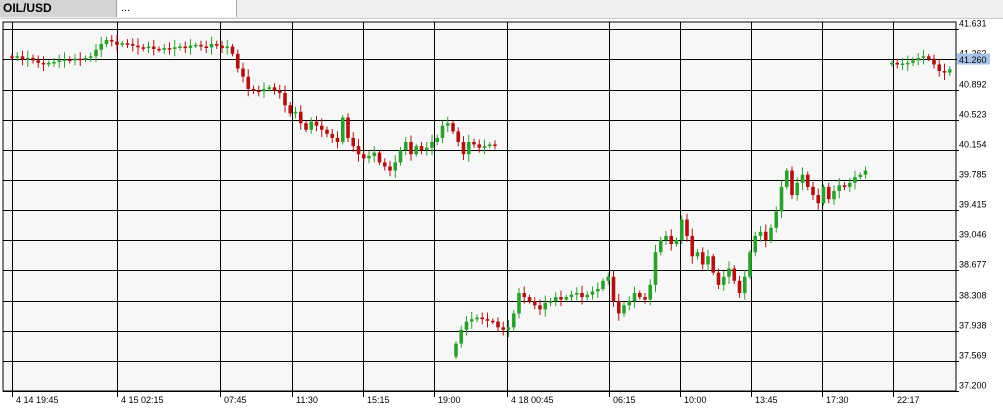 The image size is (1003, 414). What do you see at coordinates (837, 400) in the screenshot?
I see `x-tick-label: 17:30` at bounding box center [837, 400].